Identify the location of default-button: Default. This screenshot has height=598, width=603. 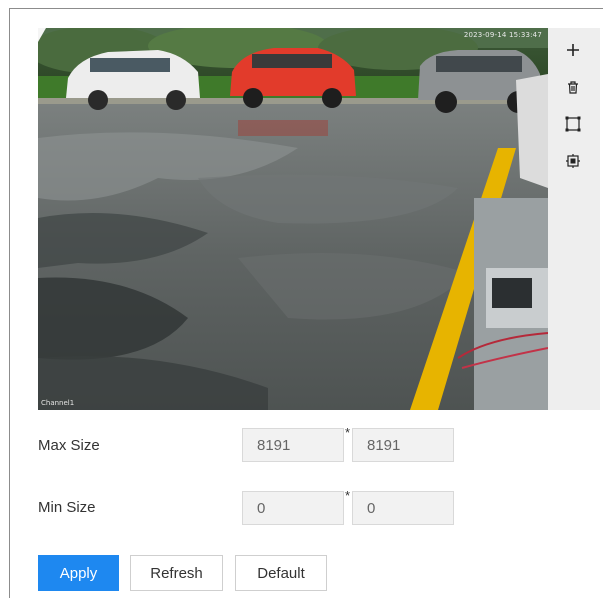
(281, 573).